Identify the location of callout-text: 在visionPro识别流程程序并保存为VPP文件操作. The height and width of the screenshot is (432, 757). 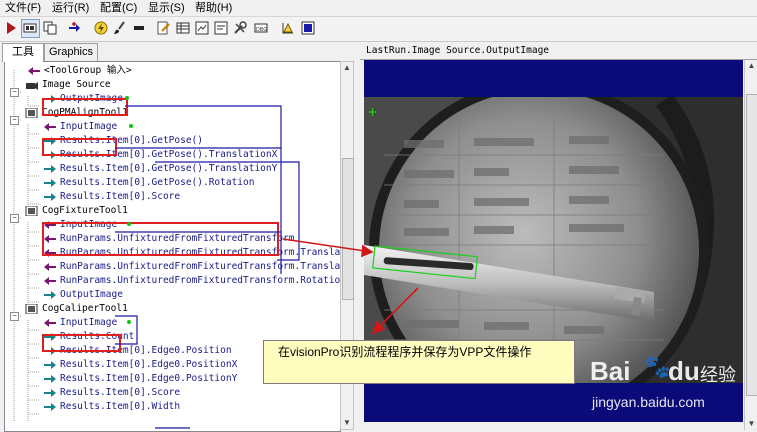
(405, 352).